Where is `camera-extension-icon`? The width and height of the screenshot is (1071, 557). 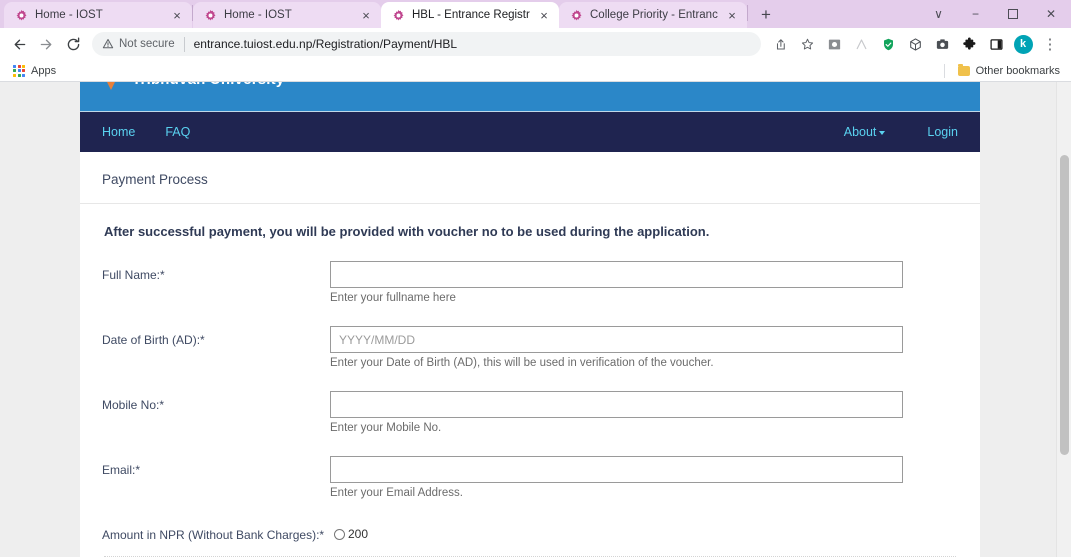 camera-extension-icon is located at coordinates (942, 44).